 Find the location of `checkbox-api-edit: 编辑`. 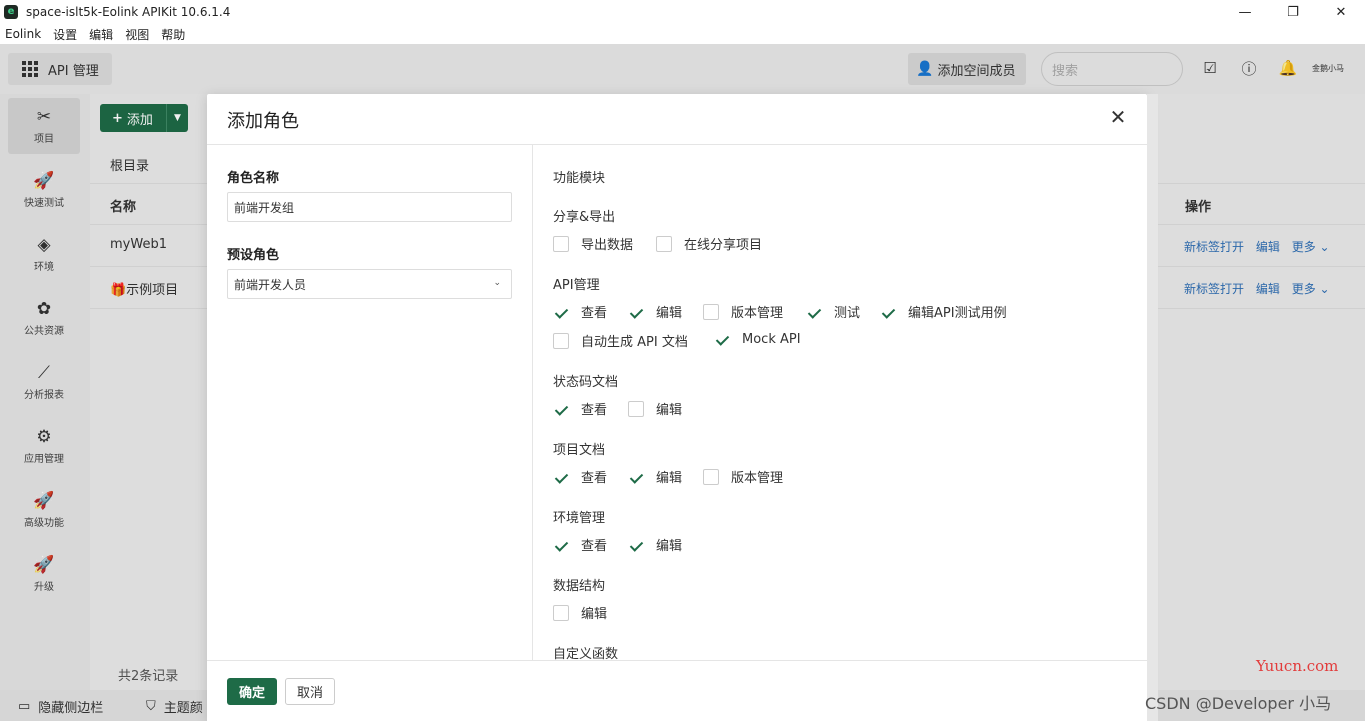

checkbox-api-edit: 编辑 is located at coordinates (655, 311).